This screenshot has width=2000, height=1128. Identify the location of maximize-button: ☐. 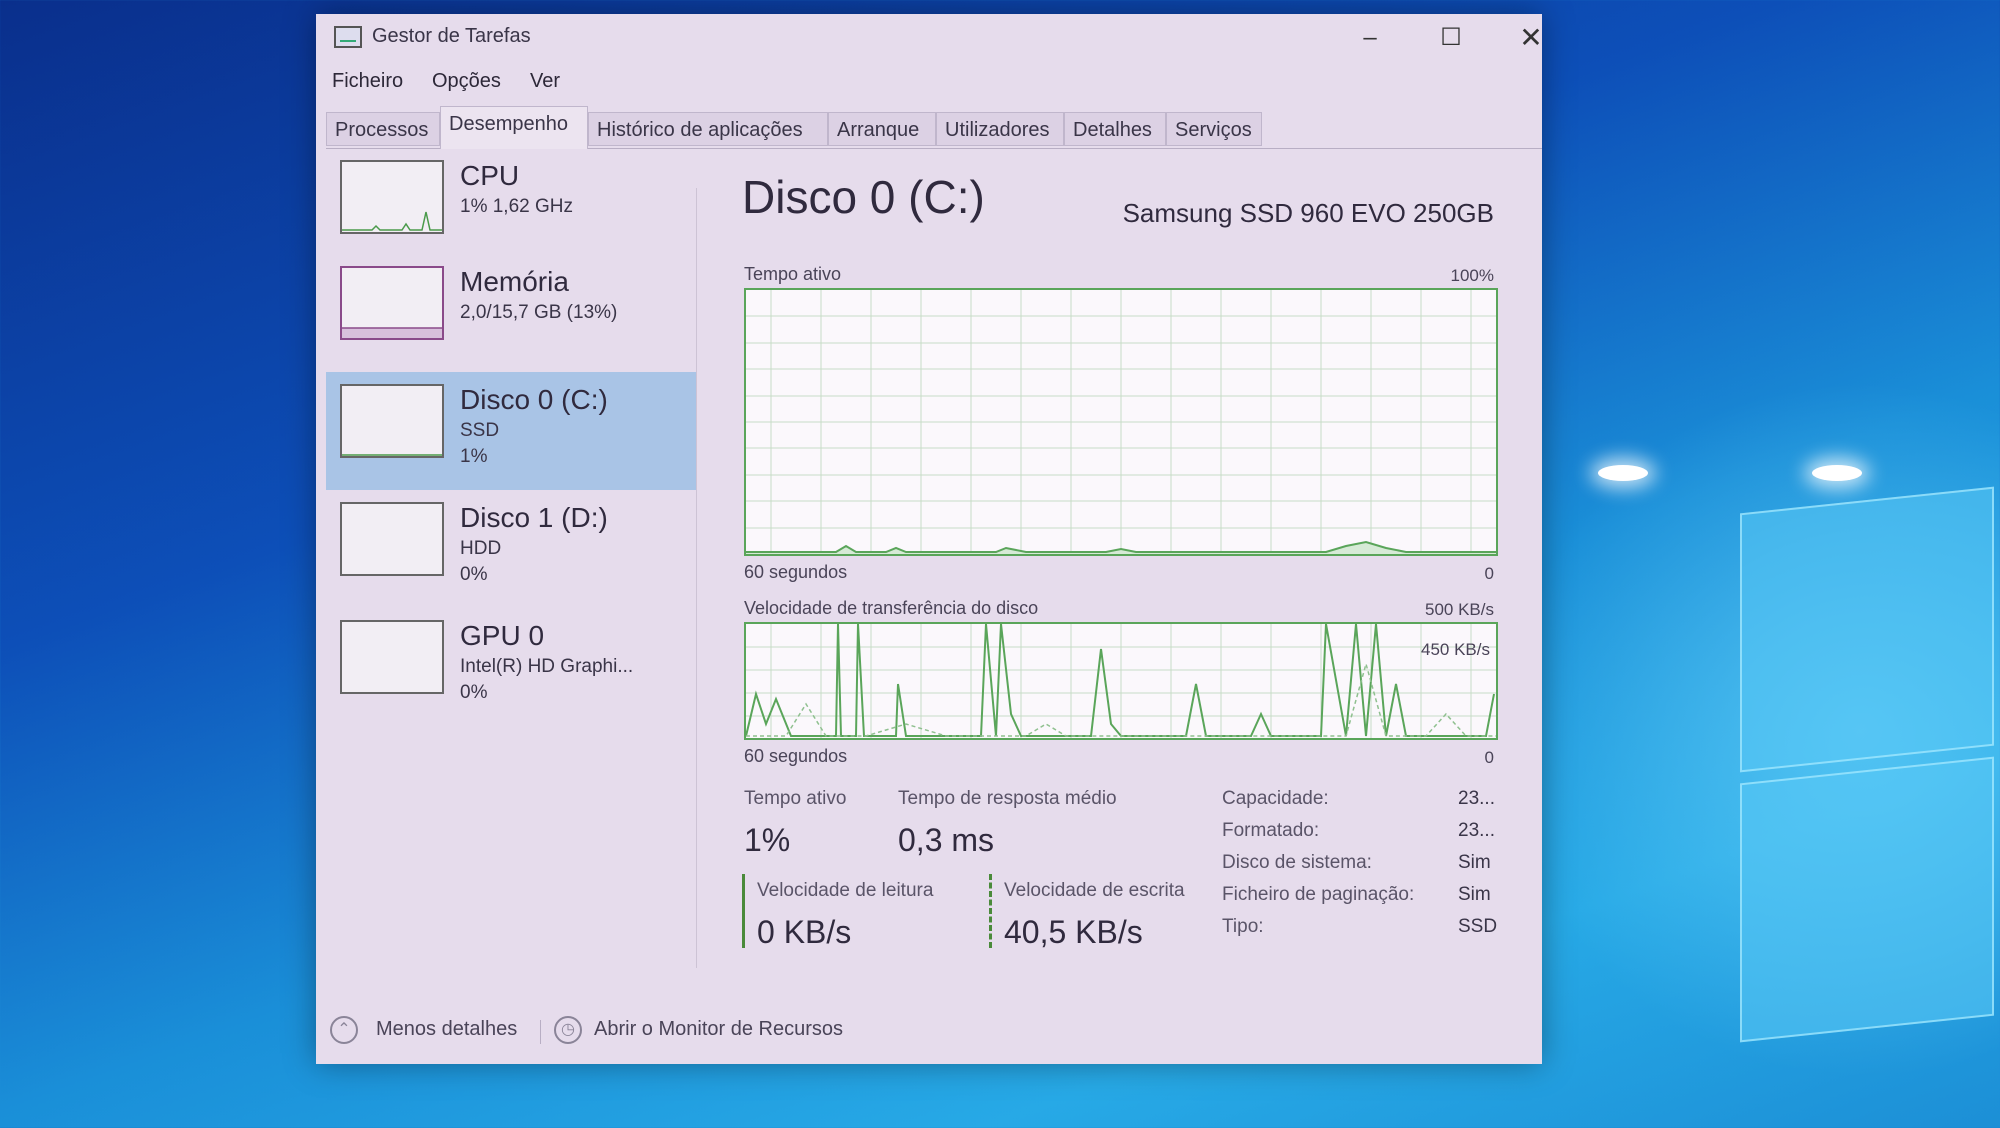
(1451, 38).